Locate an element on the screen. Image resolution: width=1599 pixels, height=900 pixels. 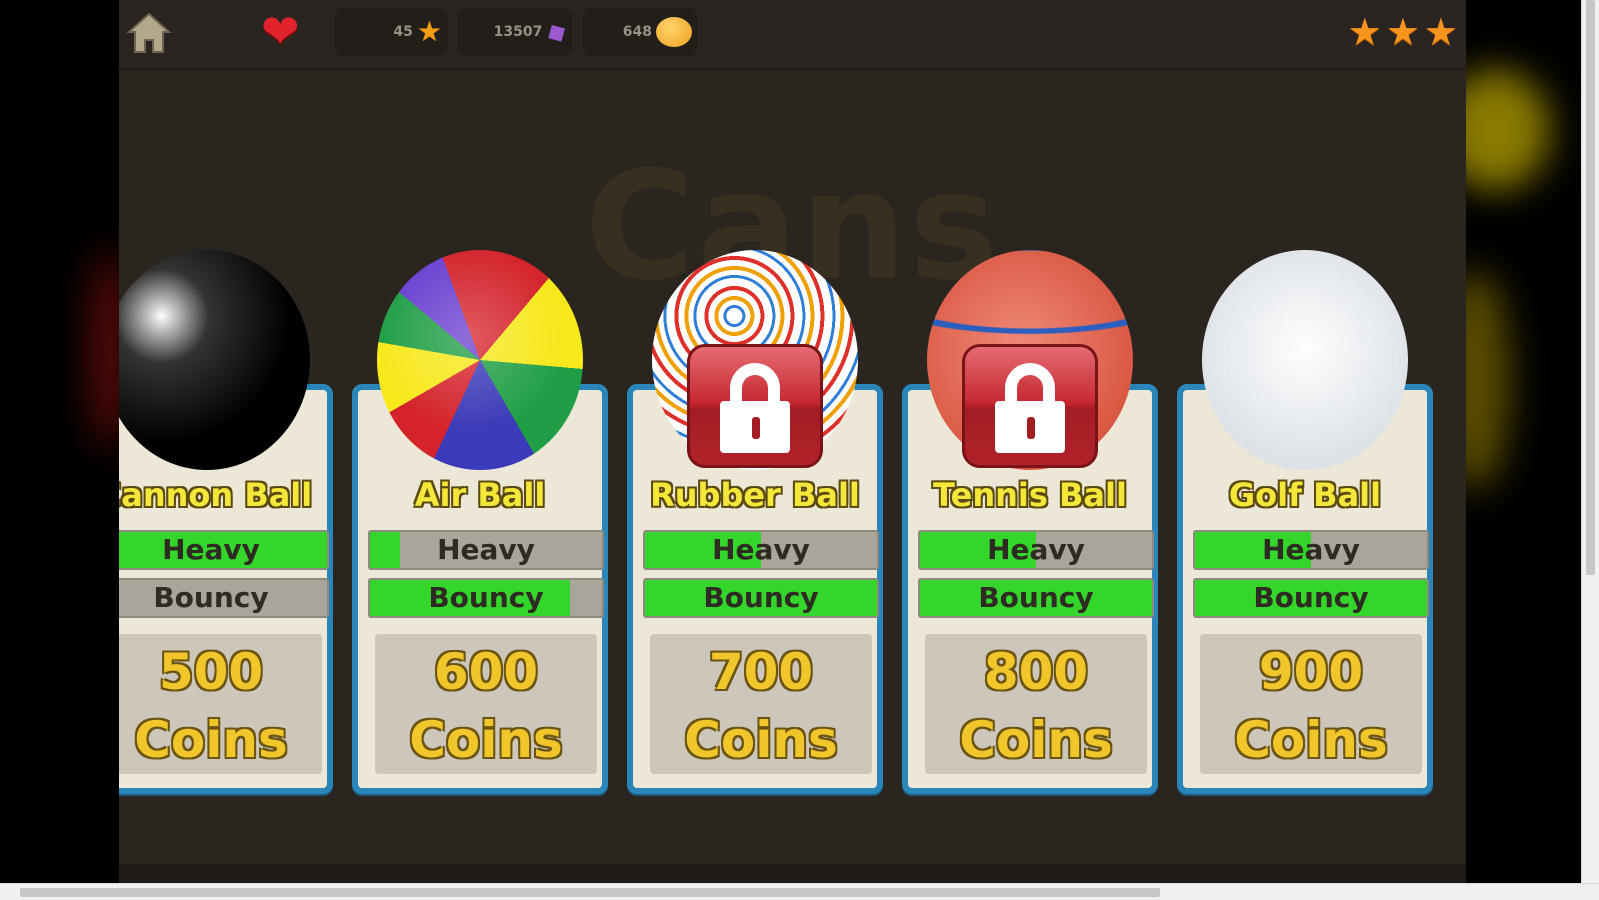
bottom-strip is located at coordinates (792, 874).